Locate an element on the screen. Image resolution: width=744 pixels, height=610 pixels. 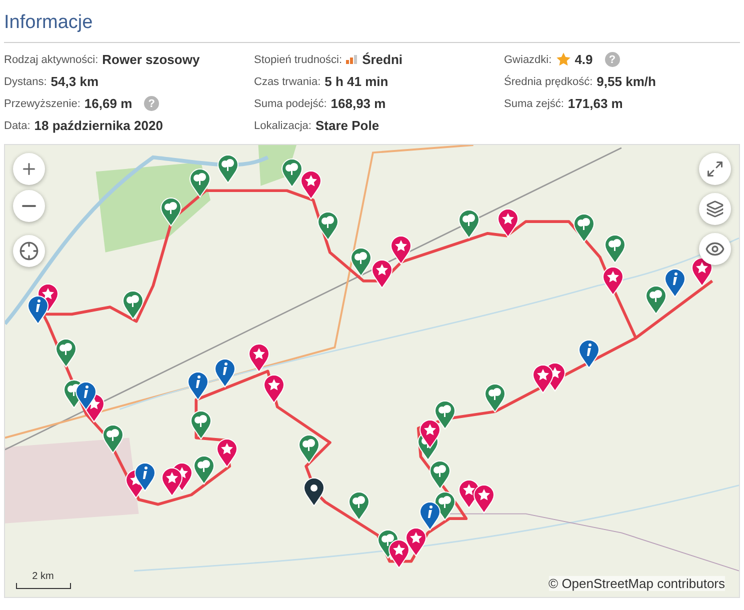
detail-value: 18 października 2020 is located at coordinates (98, 125).